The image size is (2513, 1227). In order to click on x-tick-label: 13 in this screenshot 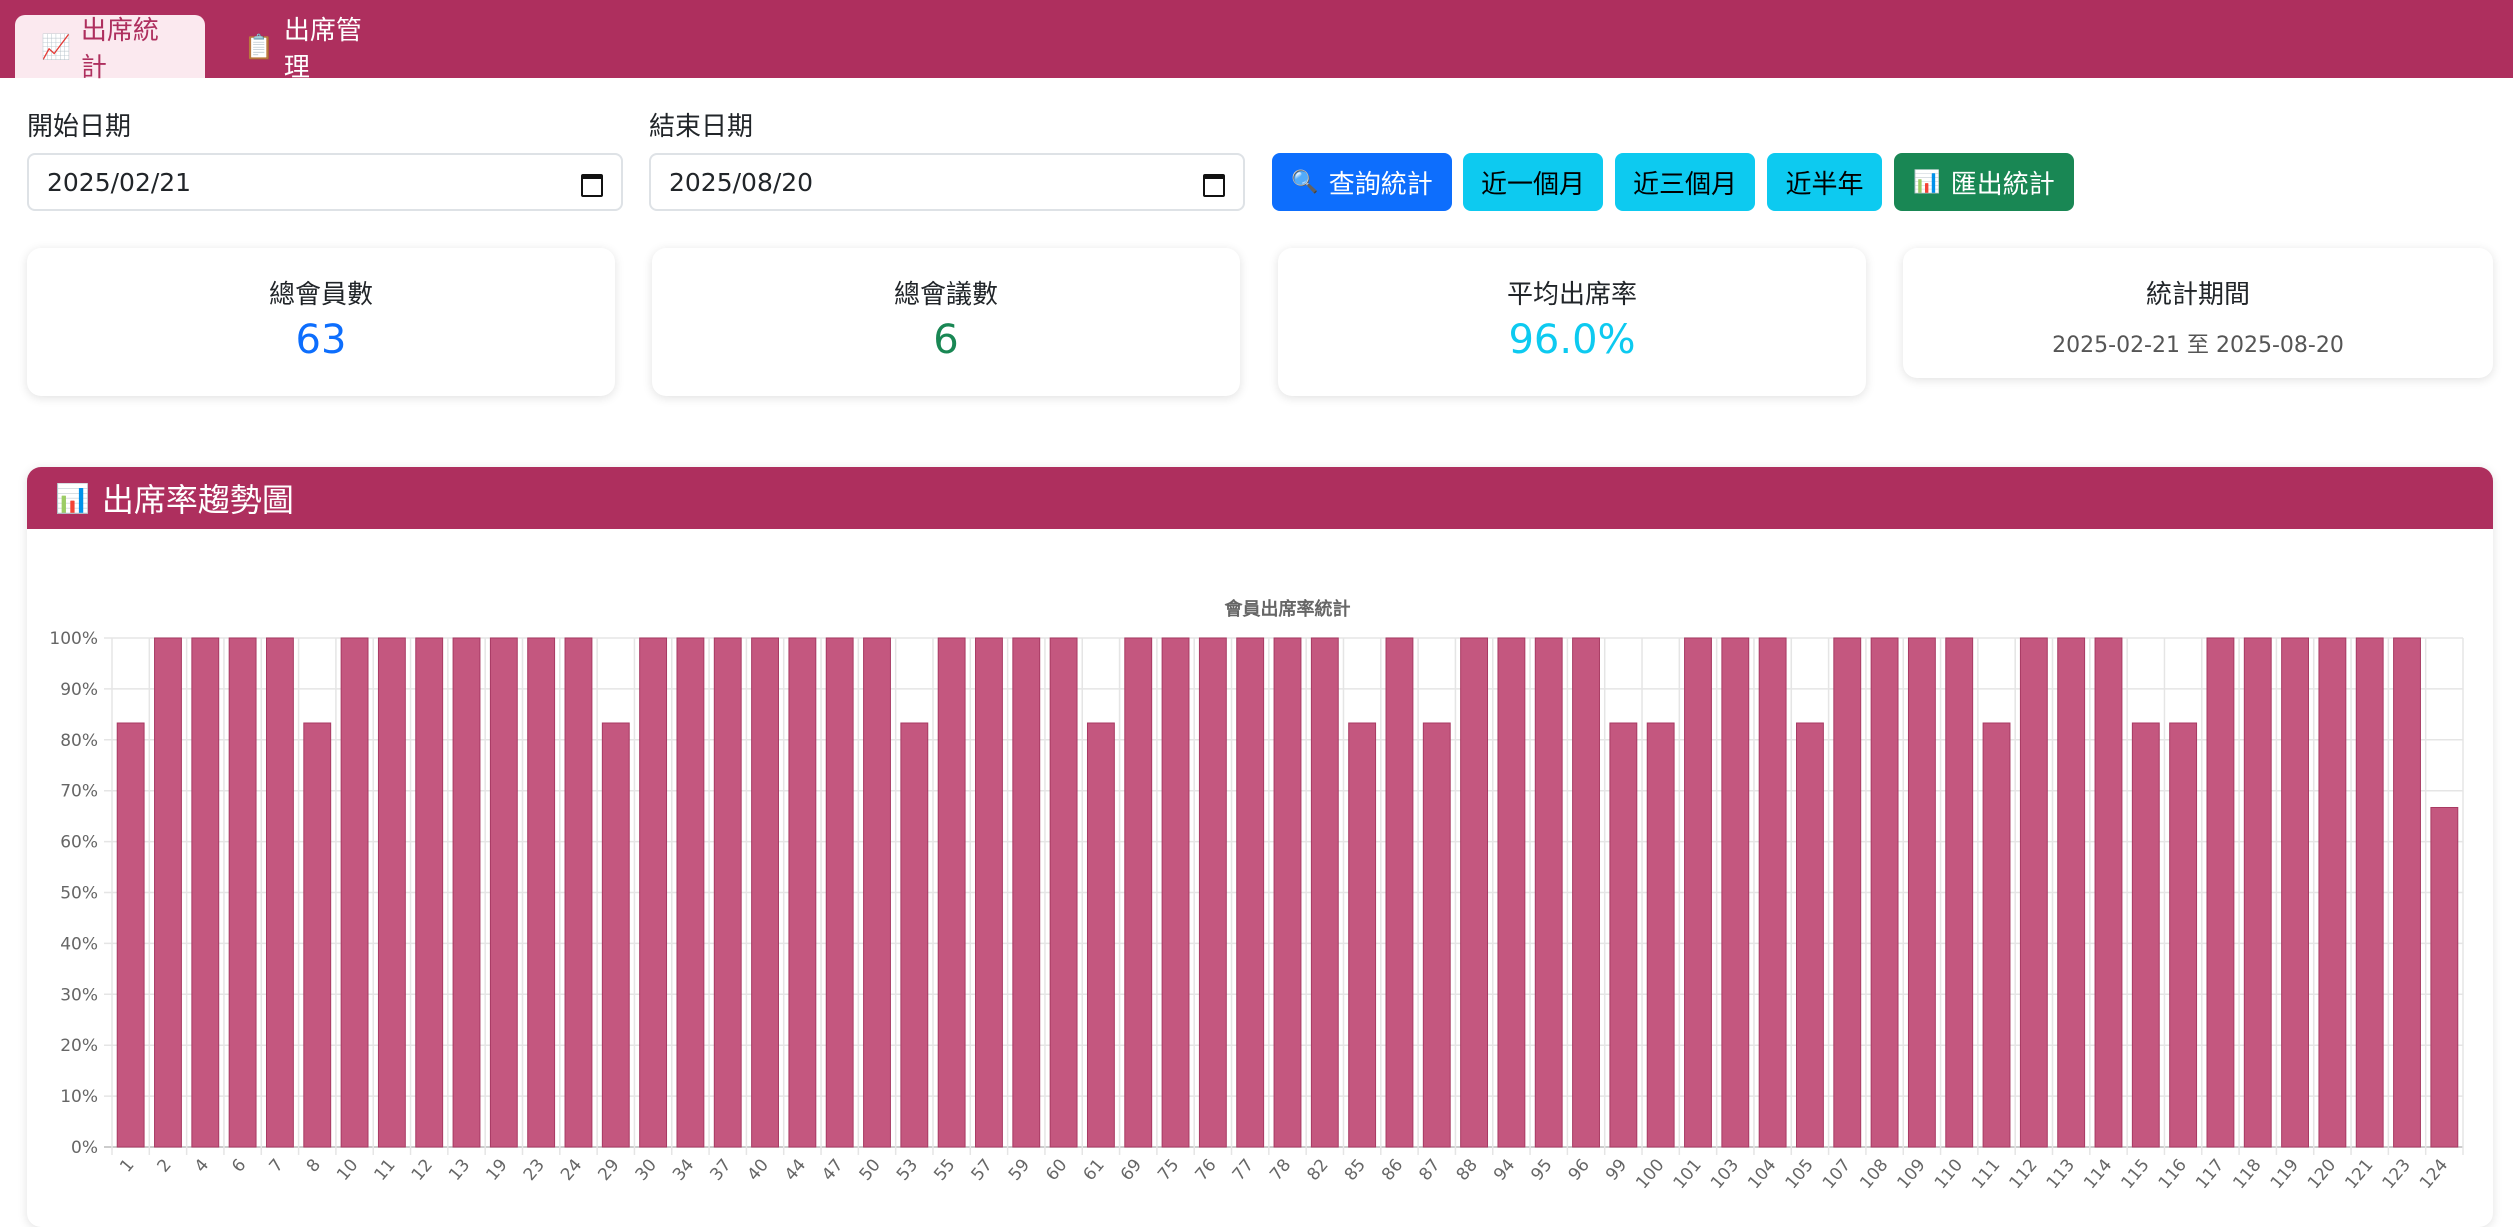, I will do `click(459, 1169)`.